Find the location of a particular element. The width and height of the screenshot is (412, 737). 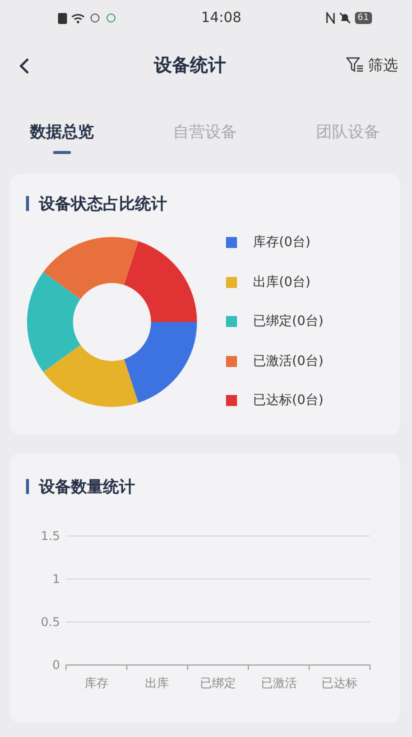

axis-category-label: 出库 is located at coordinates (157, 683).